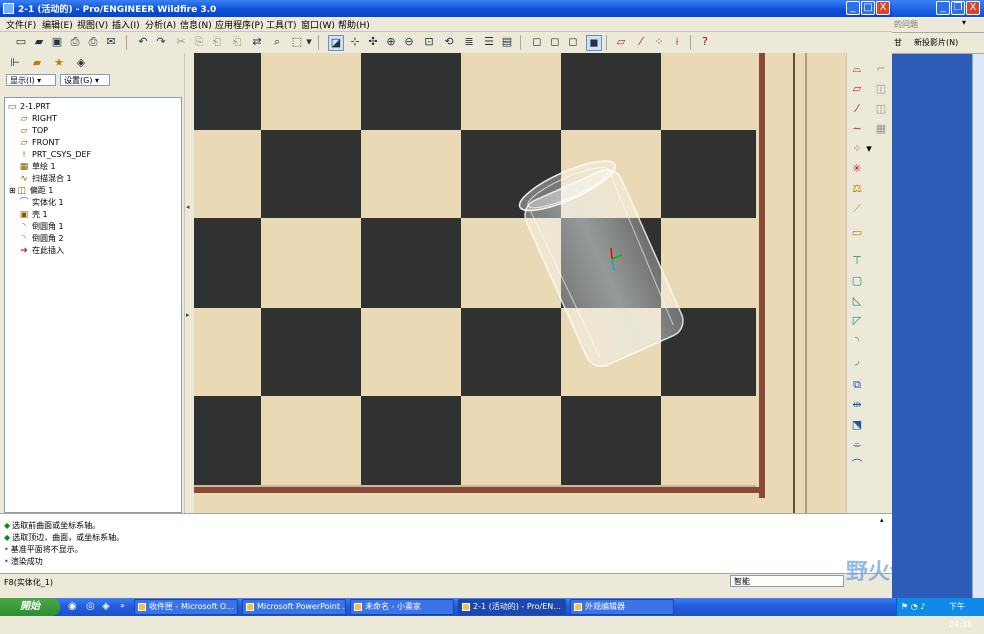 The width and height of the screenshot is (984, 634). Describe the element at coordinates (594, 43) in the screenshot. I see `shading-icon: ◼` at that location.